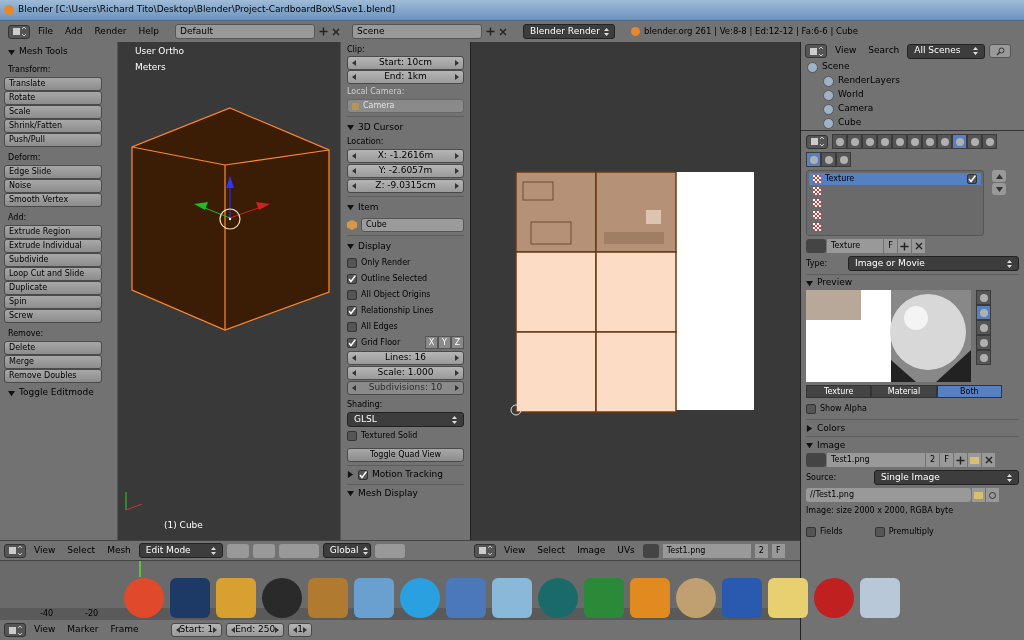 This screenshot has width=1024, height=640. What do you see at coordinates (869, 81) in the screenshot?
I see `outliner-item: RenderLayers` at bounding box center [869, 81].